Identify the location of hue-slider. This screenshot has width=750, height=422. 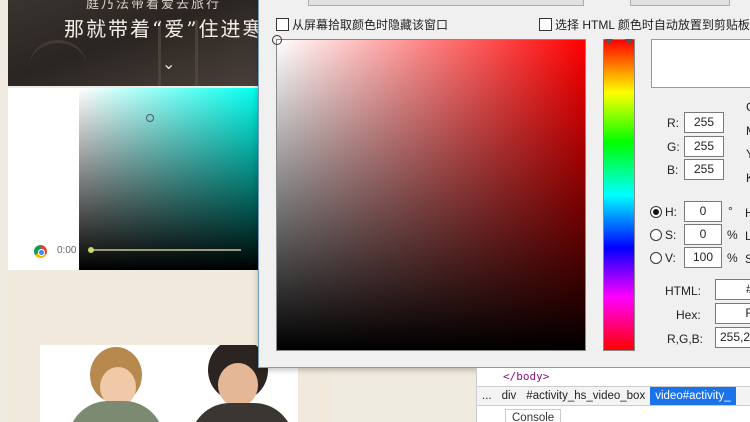
(619, 195).